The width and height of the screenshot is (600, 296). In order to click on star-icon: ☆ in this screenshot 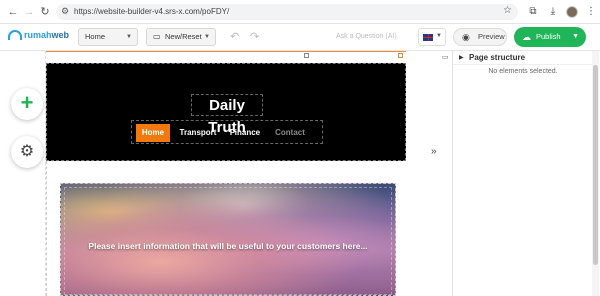, I will do `click(507, 10)`.